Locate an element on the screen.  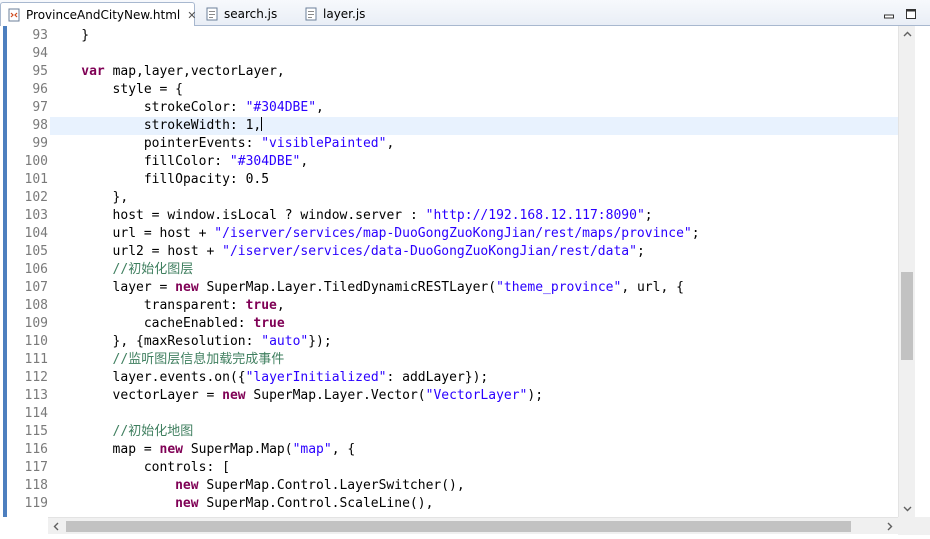
keyword-token: var is located at coordinates (93, 71).